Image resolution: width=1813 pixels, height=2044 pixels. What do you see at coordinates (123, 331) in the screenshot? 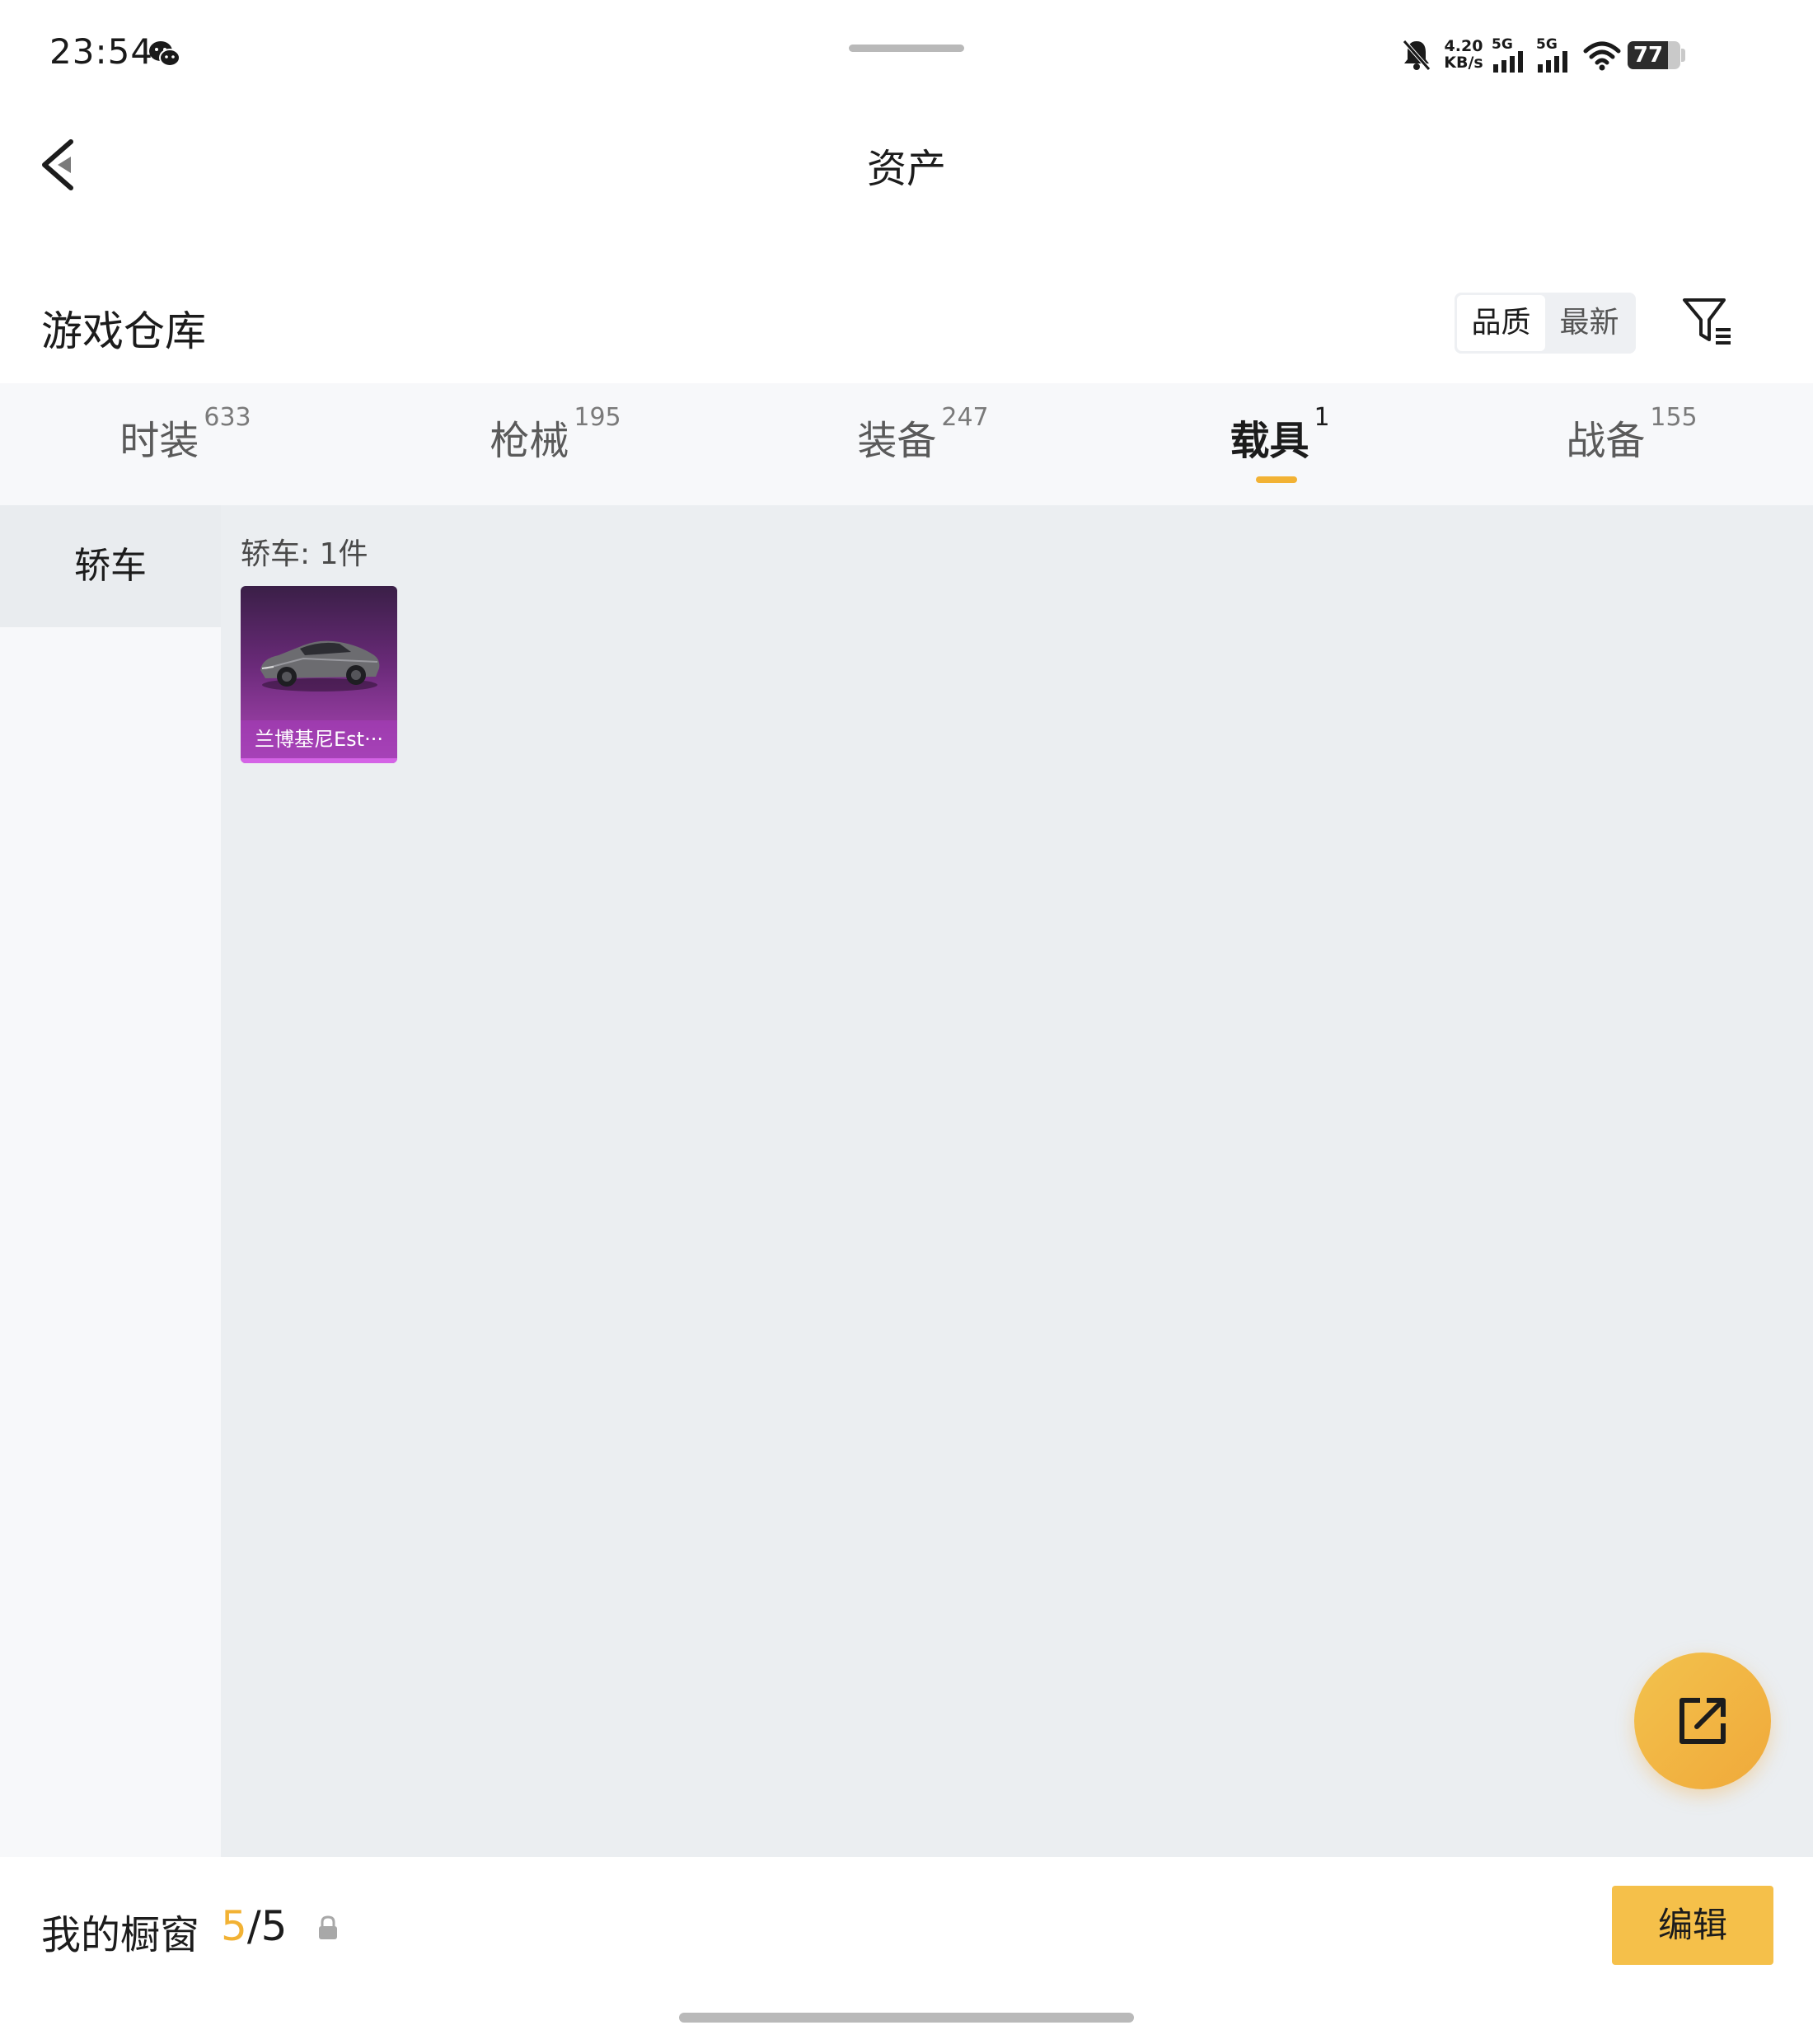
I see `section-title: 游戏仓库` at bounding box center [123, 331].